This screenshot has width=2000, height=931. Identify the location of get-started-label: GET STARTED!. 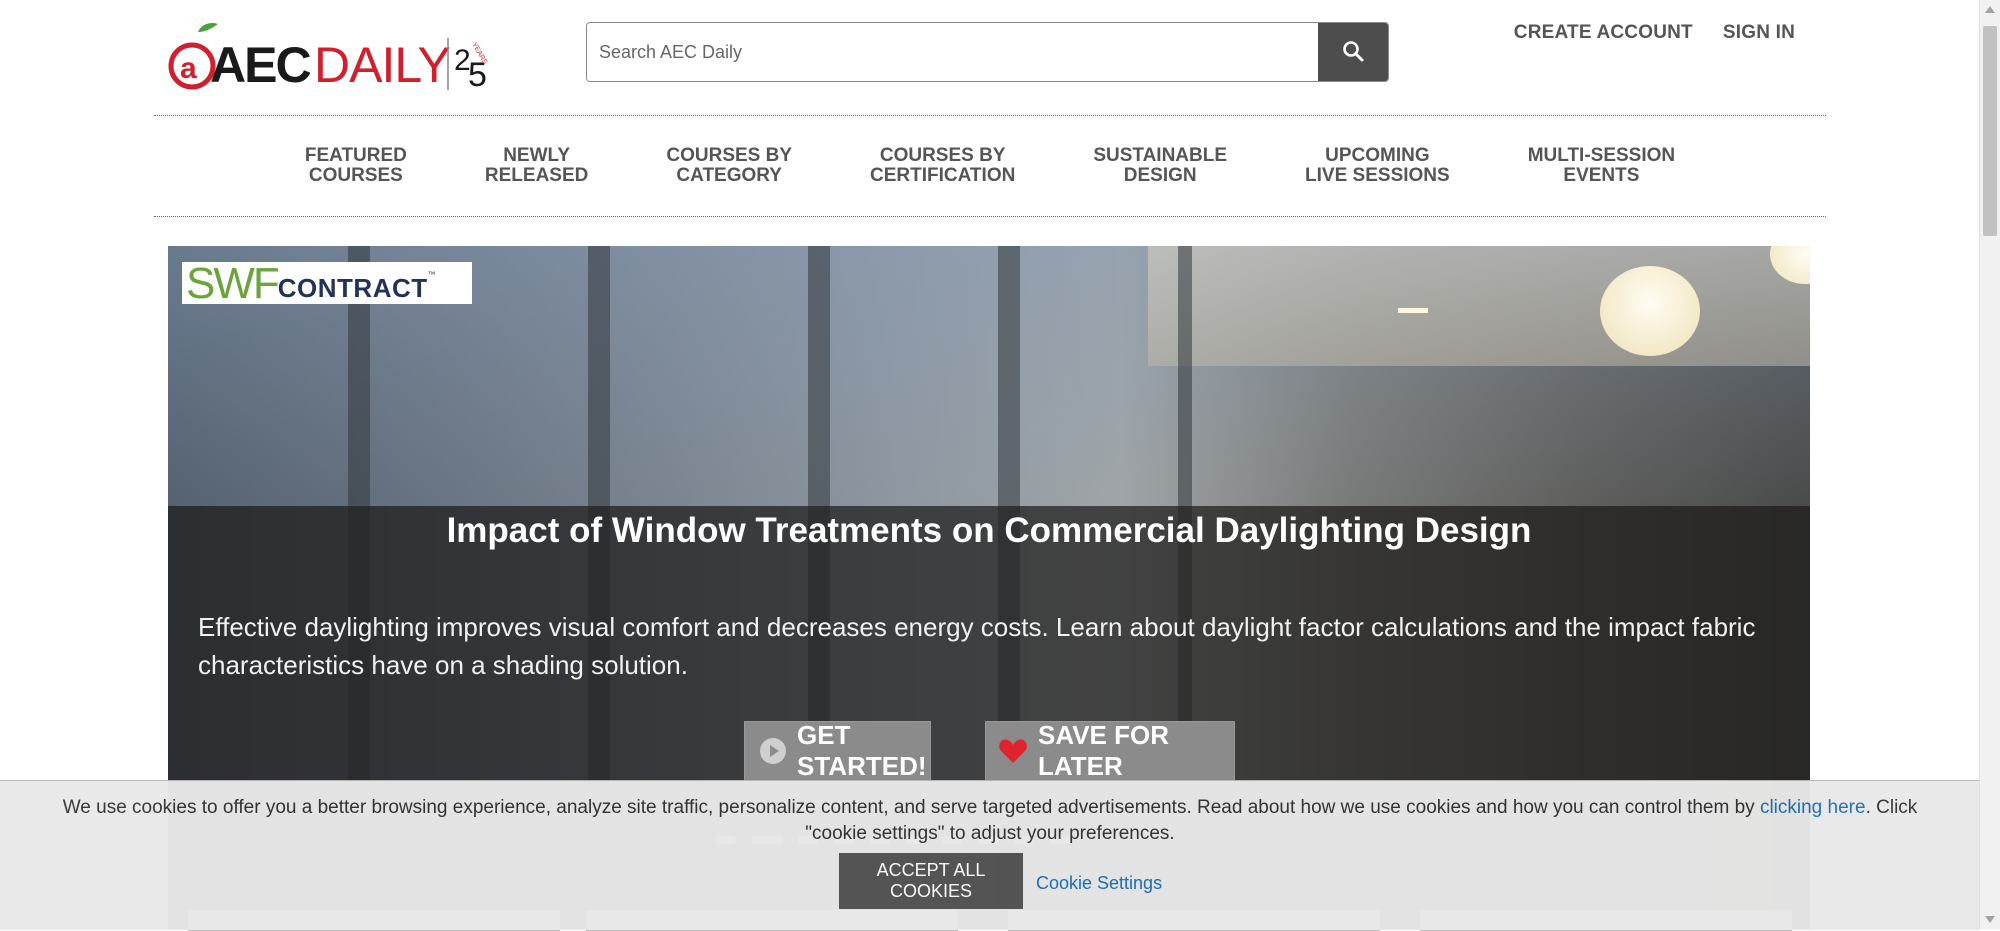
(862, 750).